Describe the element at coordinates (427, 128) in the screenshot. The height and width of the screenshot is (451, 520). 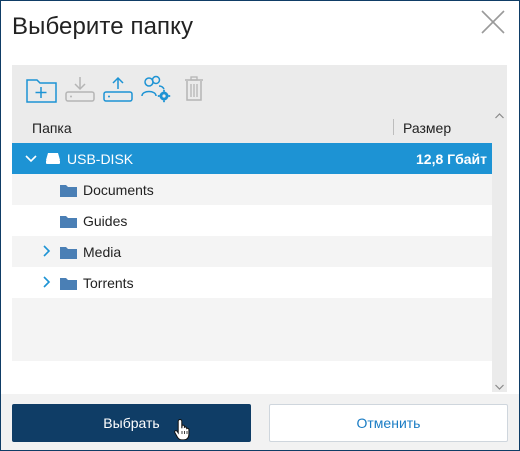
I see `column-header-size: Размер` at that location.